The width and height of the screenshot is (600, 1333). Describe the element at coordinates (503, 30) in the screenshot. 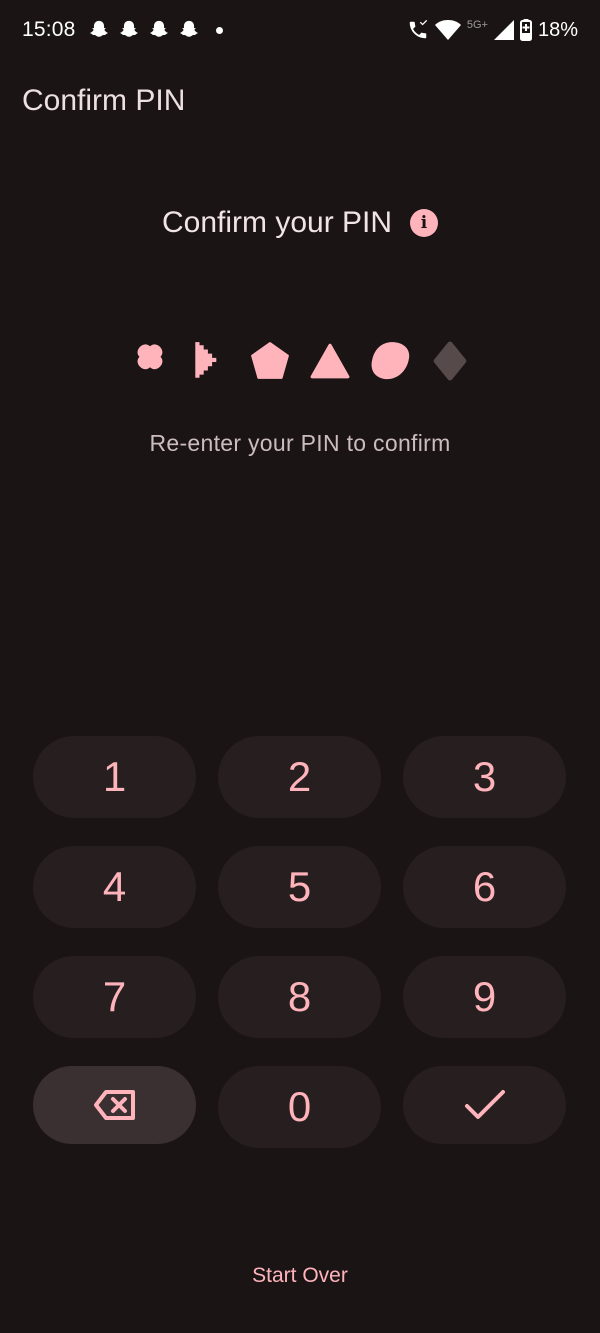

I see `cell-signal-icon` at that location.